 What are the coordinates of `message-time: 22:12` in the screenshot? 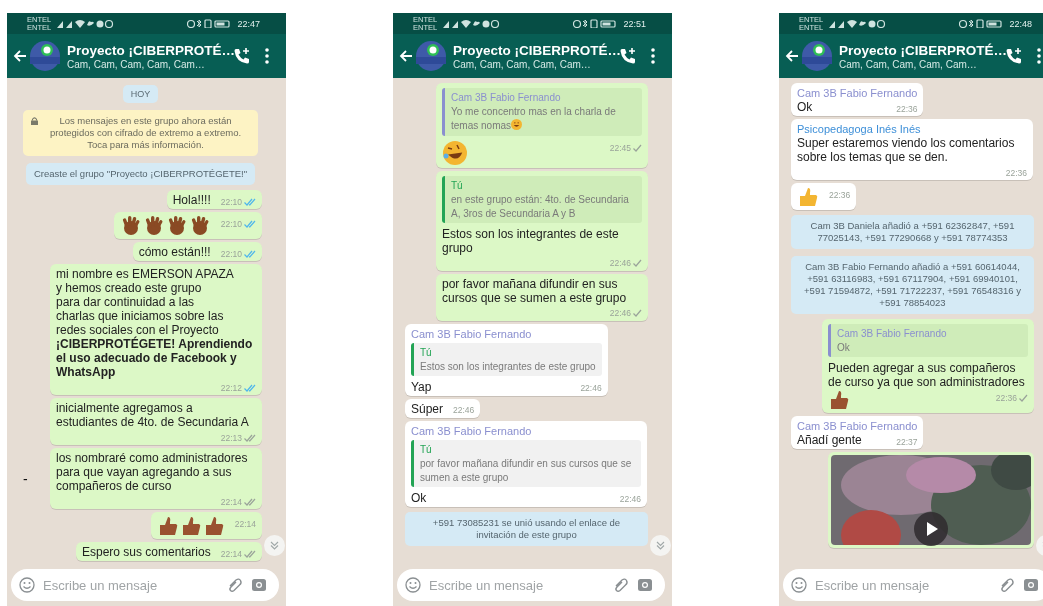 It's located at (231, 387).